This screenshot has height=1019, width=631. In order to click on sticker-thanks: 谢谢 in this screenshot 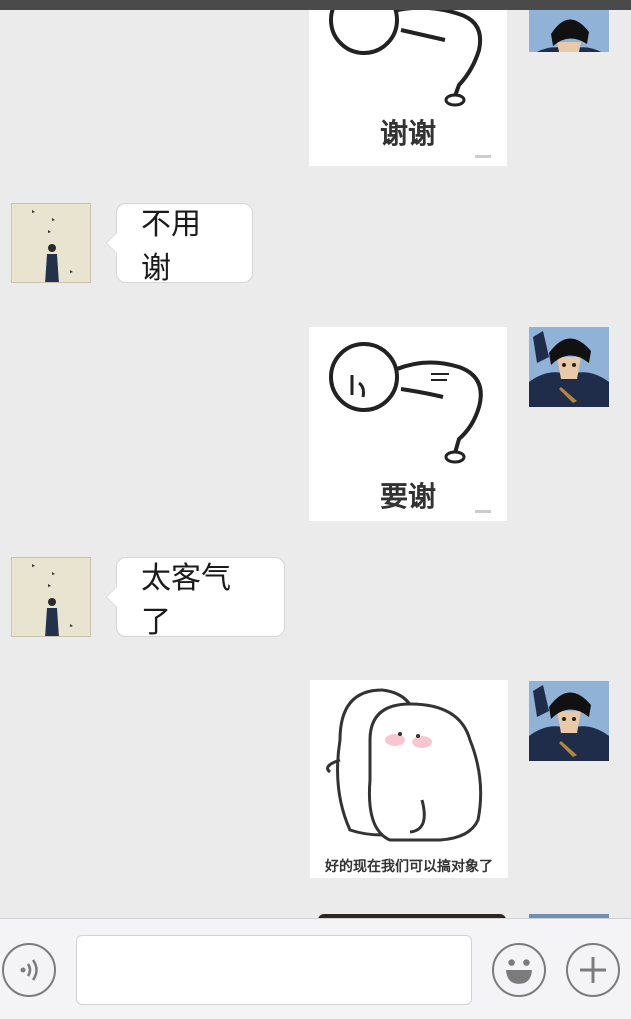, I will do `click(408, 88)`.